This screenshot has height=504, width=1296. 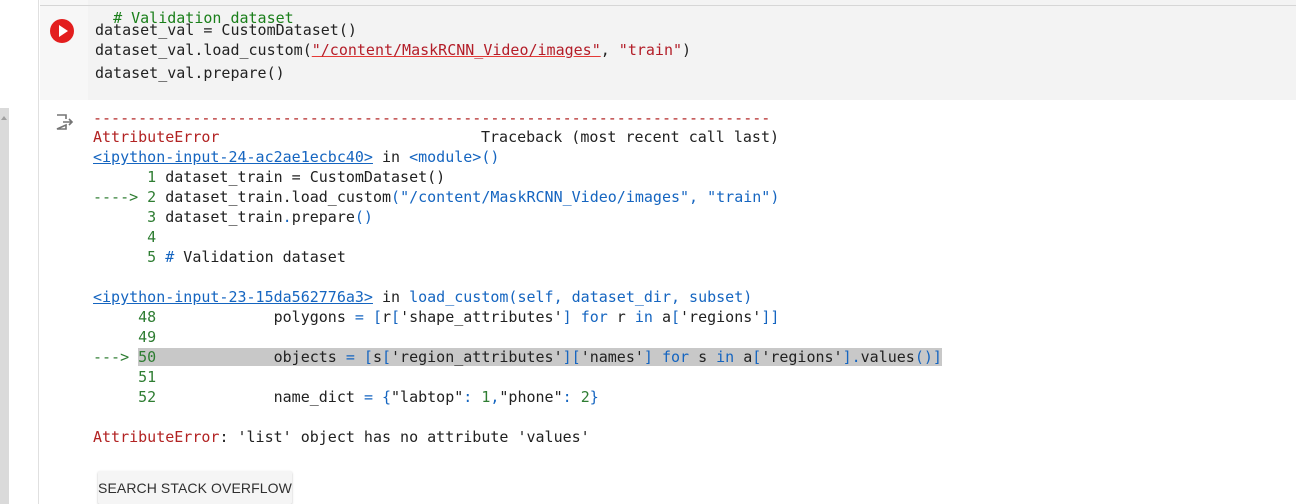 I want to click on line-number: 4, so click(x=125, y=237).